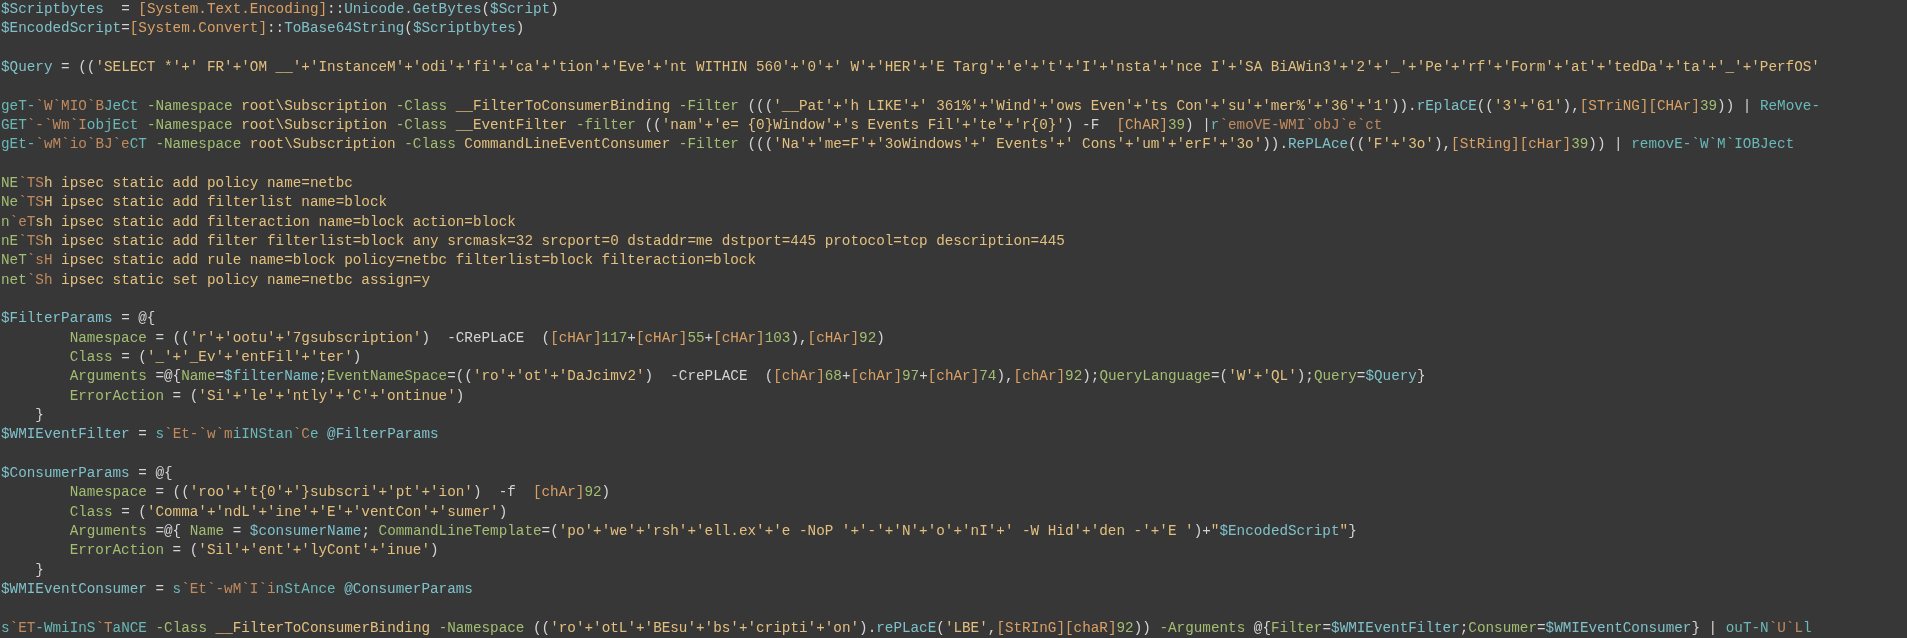  I want to click on code-line: ErrorAction = ('Sil'+'ent'+'lyCont'+'inue'), so click(253, 551).